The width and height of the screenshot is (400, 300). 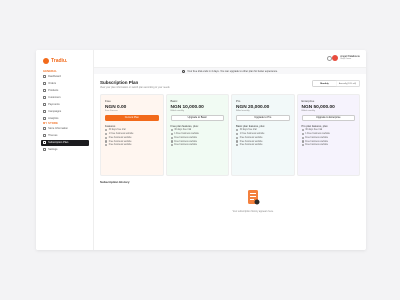 I want to click on list-icon, so click(x=44, y=84).